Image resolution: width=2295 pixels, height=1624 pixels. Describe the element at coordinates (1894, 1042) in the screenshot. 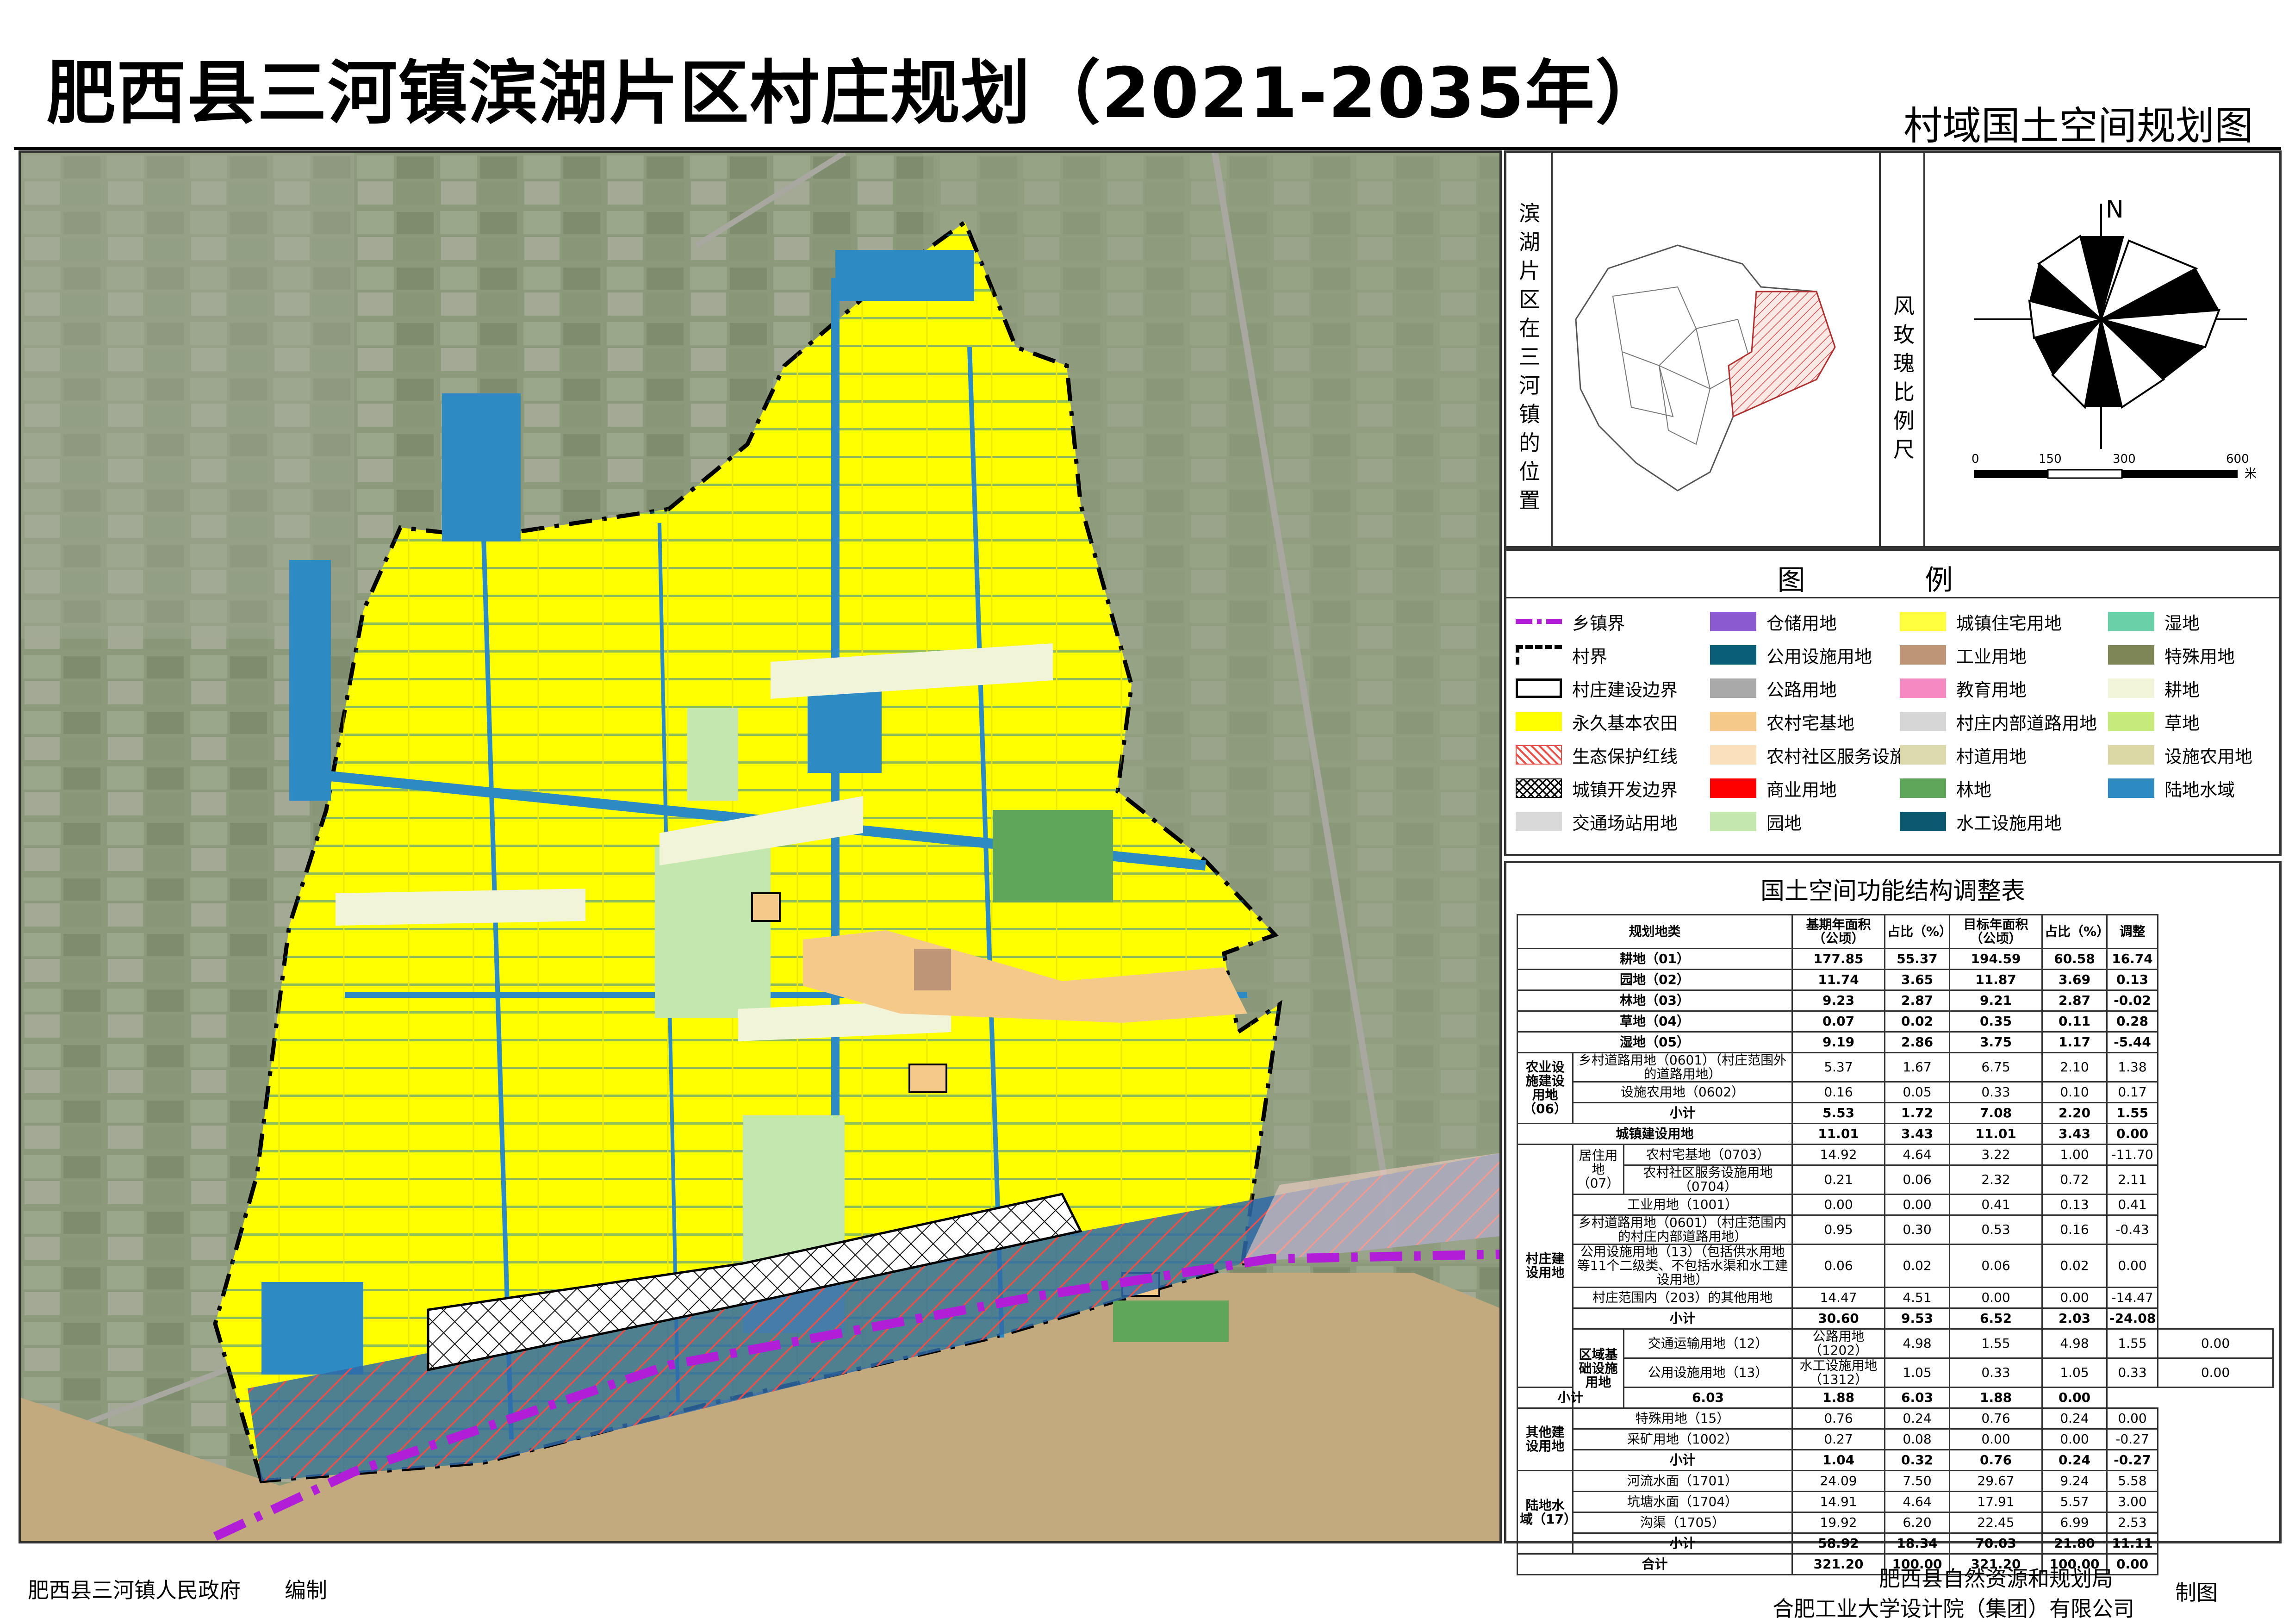

I see `table-row: 湿地（05） 9.19 2.86 3.75 1.17 -5.44` at that location.